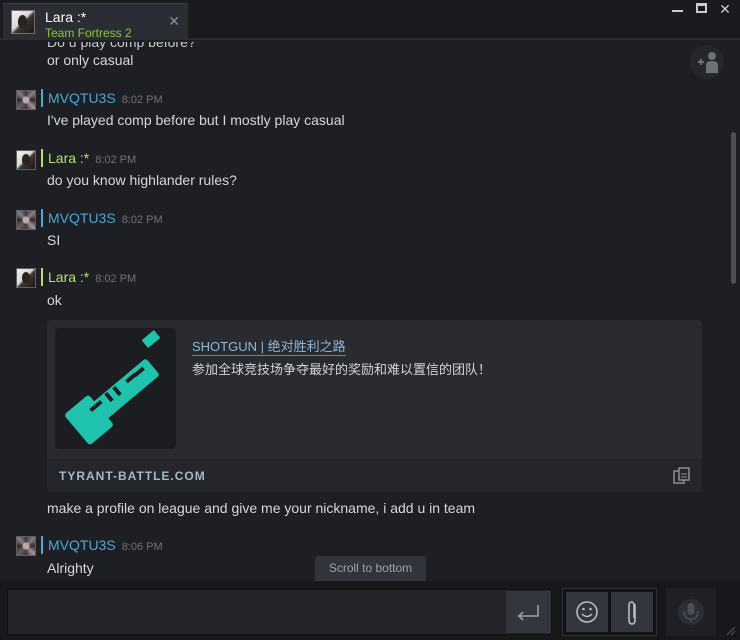 This screenshot has width=740, height=640. I want to click on composer-tools, so click(609, 612).